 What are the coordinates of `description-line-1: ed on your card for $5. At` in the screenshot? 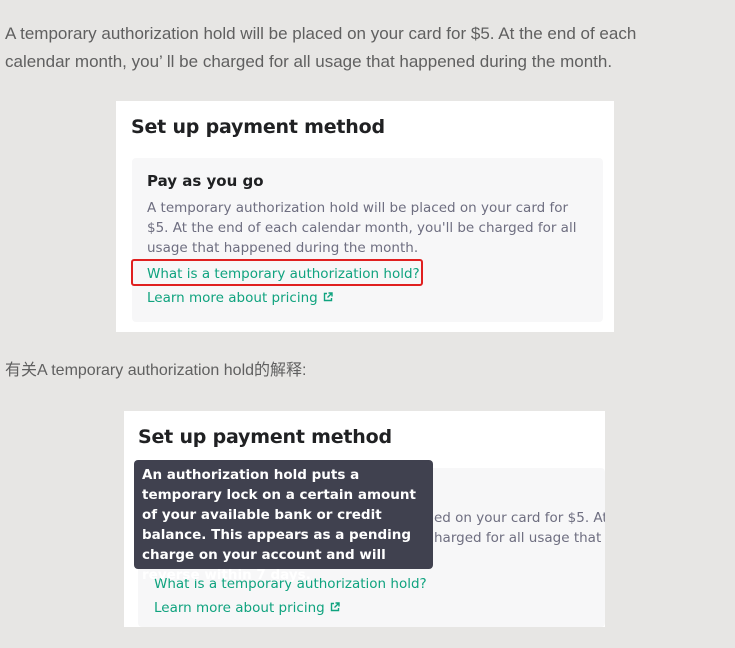 It's located at (519, 518).